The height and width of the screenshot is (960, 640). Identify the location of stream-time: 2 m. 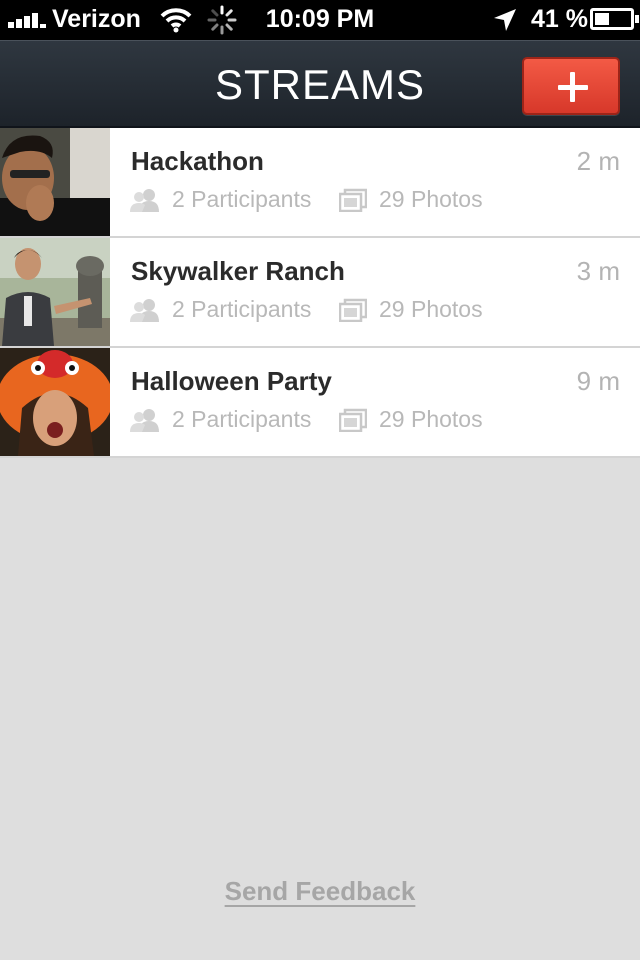
(598, 161).